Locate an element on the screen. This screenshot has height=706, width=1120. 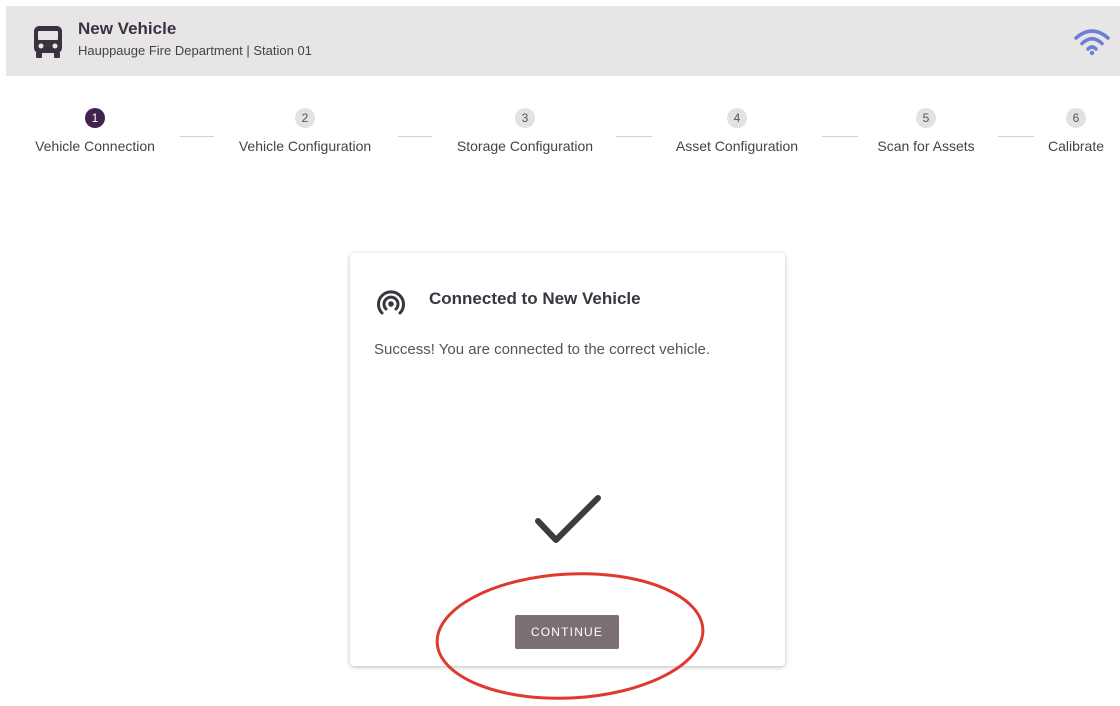
step-number: 6 is located at coordinates (1076, 118).